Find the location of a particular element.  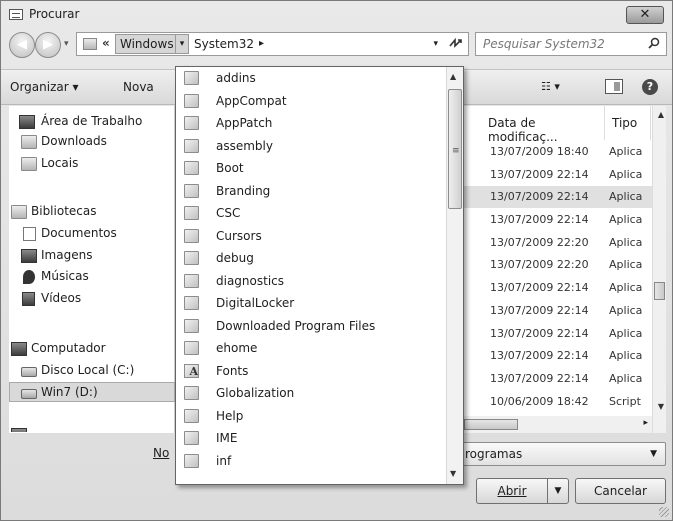

network-icon is located at coordinates (19, 430).